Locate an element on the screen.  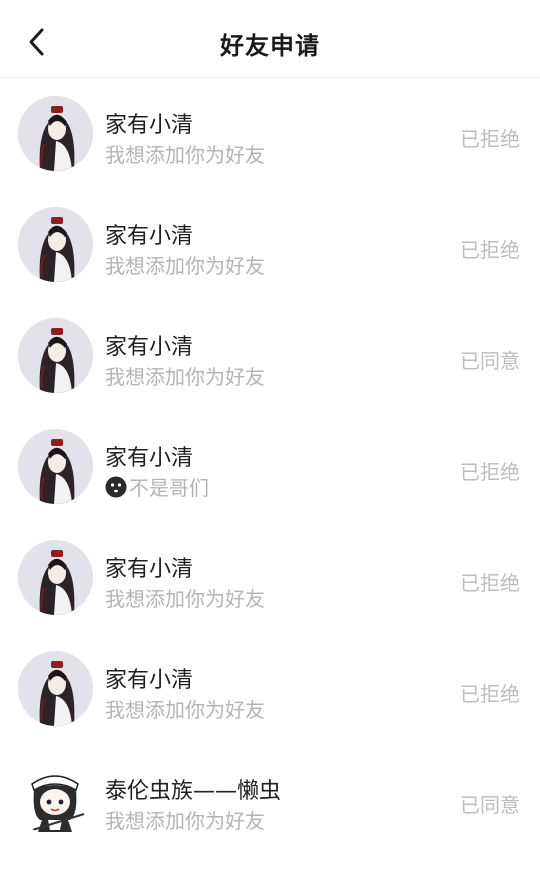
dark-face-emoji-icon is located at coordinates (116, 487).